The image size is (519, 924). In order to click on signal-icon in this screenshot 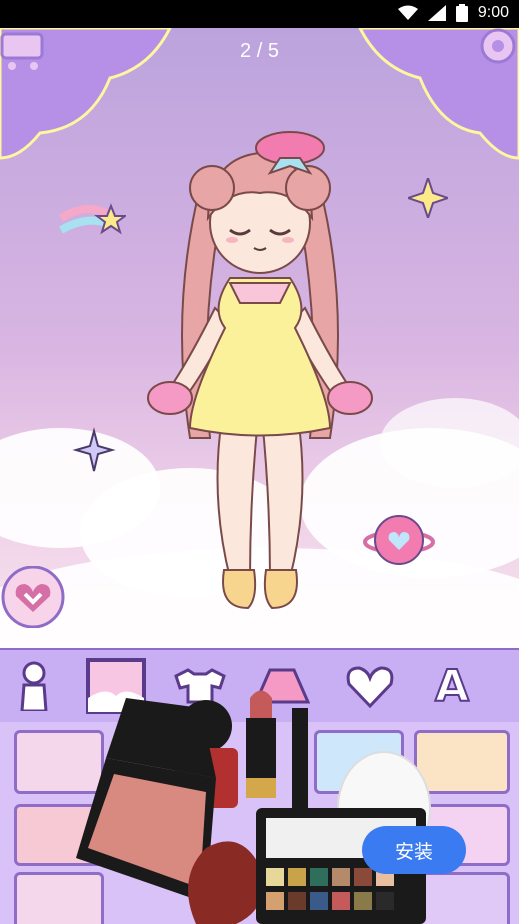, I will do `click(436, 13)`.